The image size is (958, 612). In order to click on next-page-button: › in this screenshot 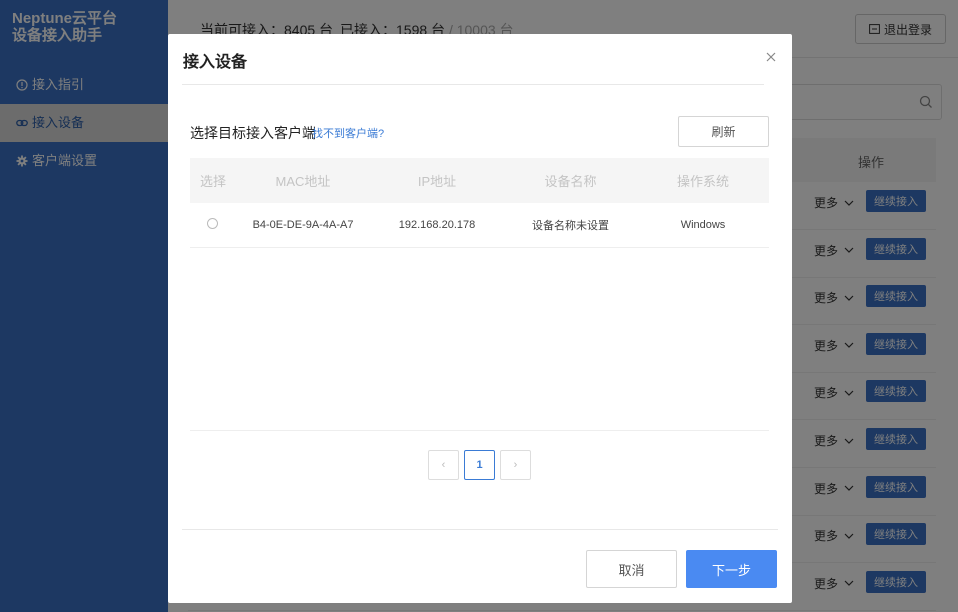, I will do `click(515, 465)`.